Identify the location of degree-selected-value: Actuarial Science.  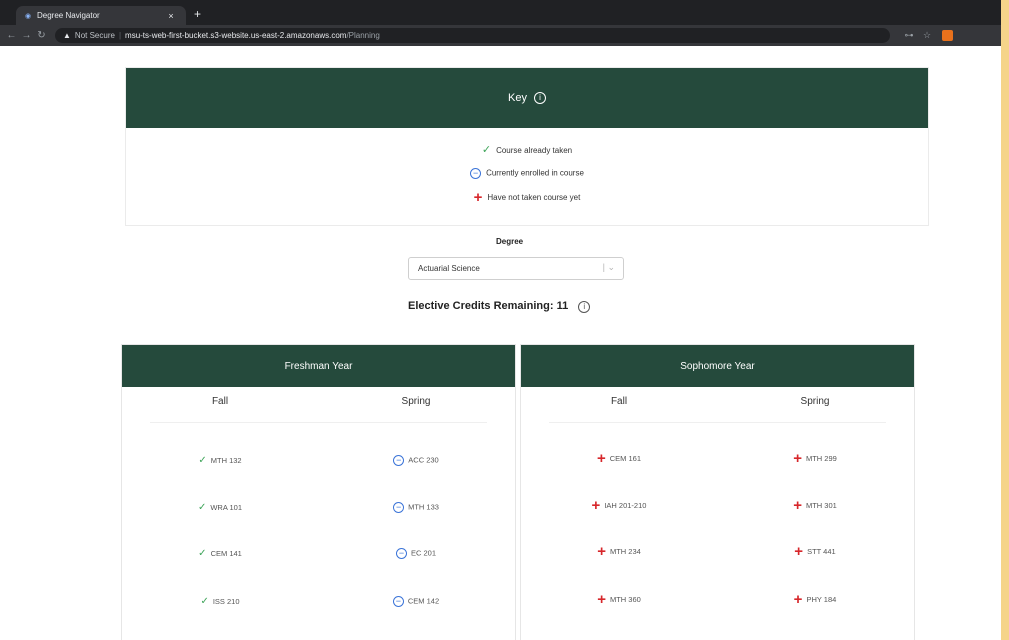
(449, 268).